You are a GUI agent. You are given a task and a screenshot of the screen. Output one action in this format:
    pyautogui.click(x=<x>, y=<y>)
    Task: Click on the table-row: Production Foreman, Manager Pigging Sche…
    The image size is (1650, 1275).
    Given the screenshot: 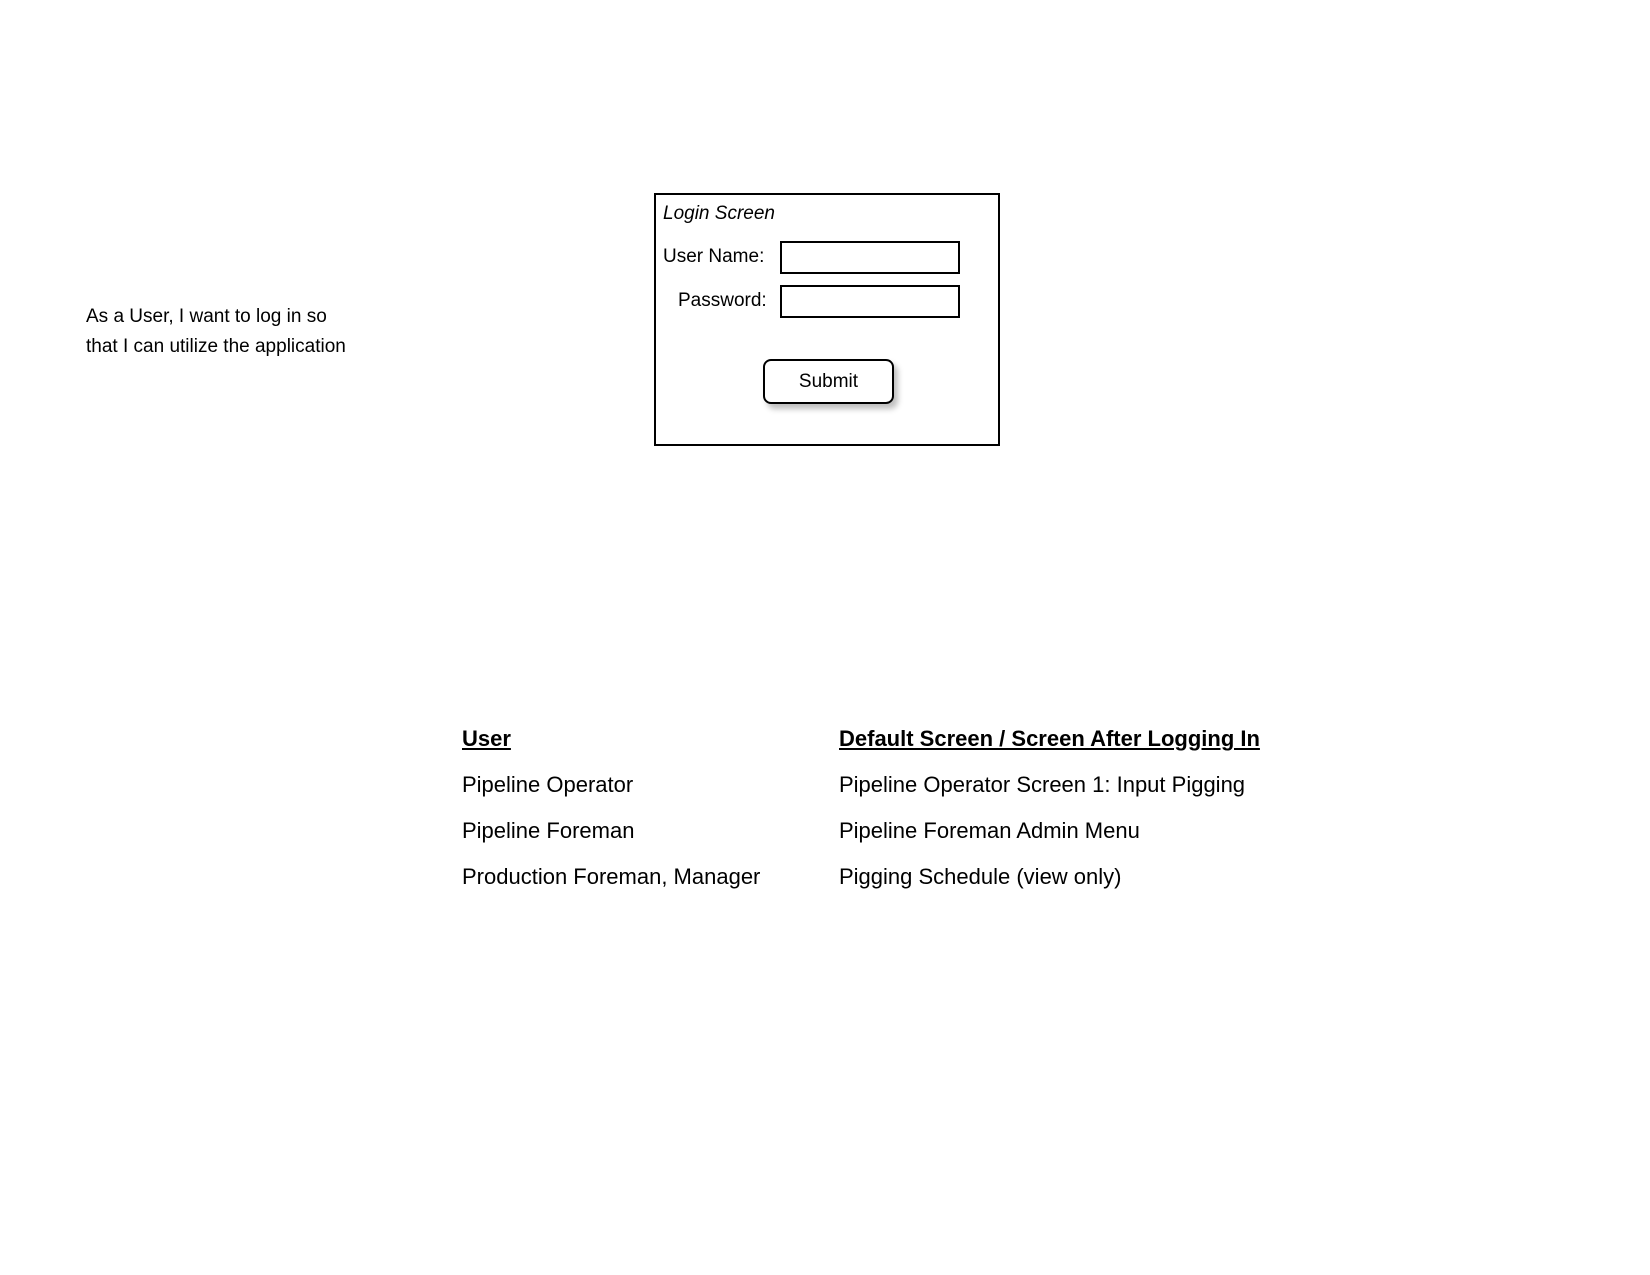 What is the action you would take?
    pyautogui.click(x=861, y=877)
    